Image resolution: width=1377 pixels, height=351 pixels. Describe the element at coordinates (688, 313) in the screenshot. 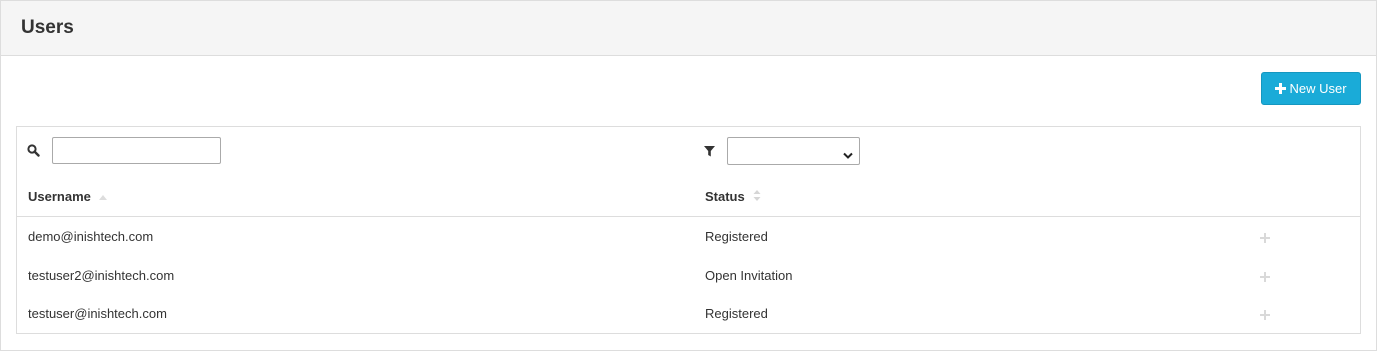

I see `table-row: testuser@inishtech.com Registered` at that location.